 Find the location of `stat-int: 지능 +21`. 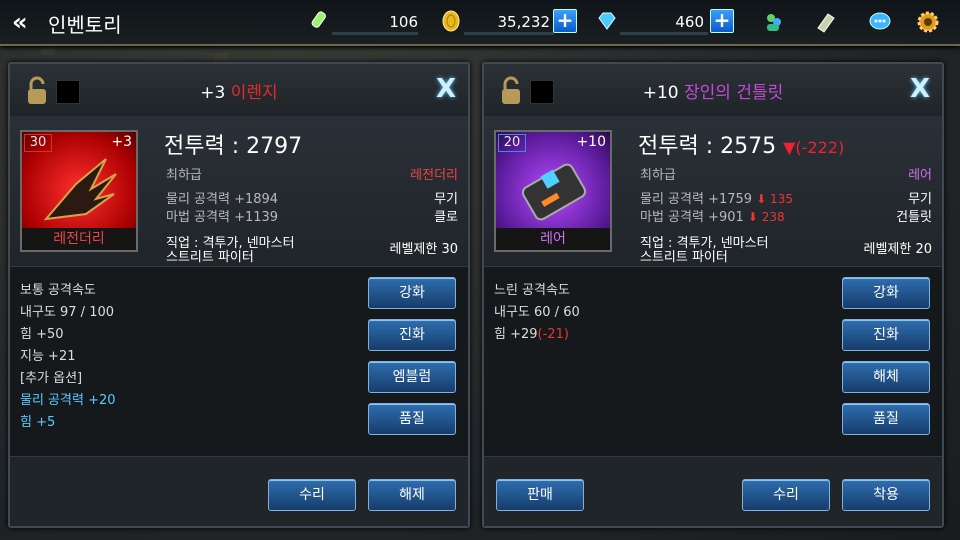

stat-int: 지능 +21 is located at coordinates (48, 356).